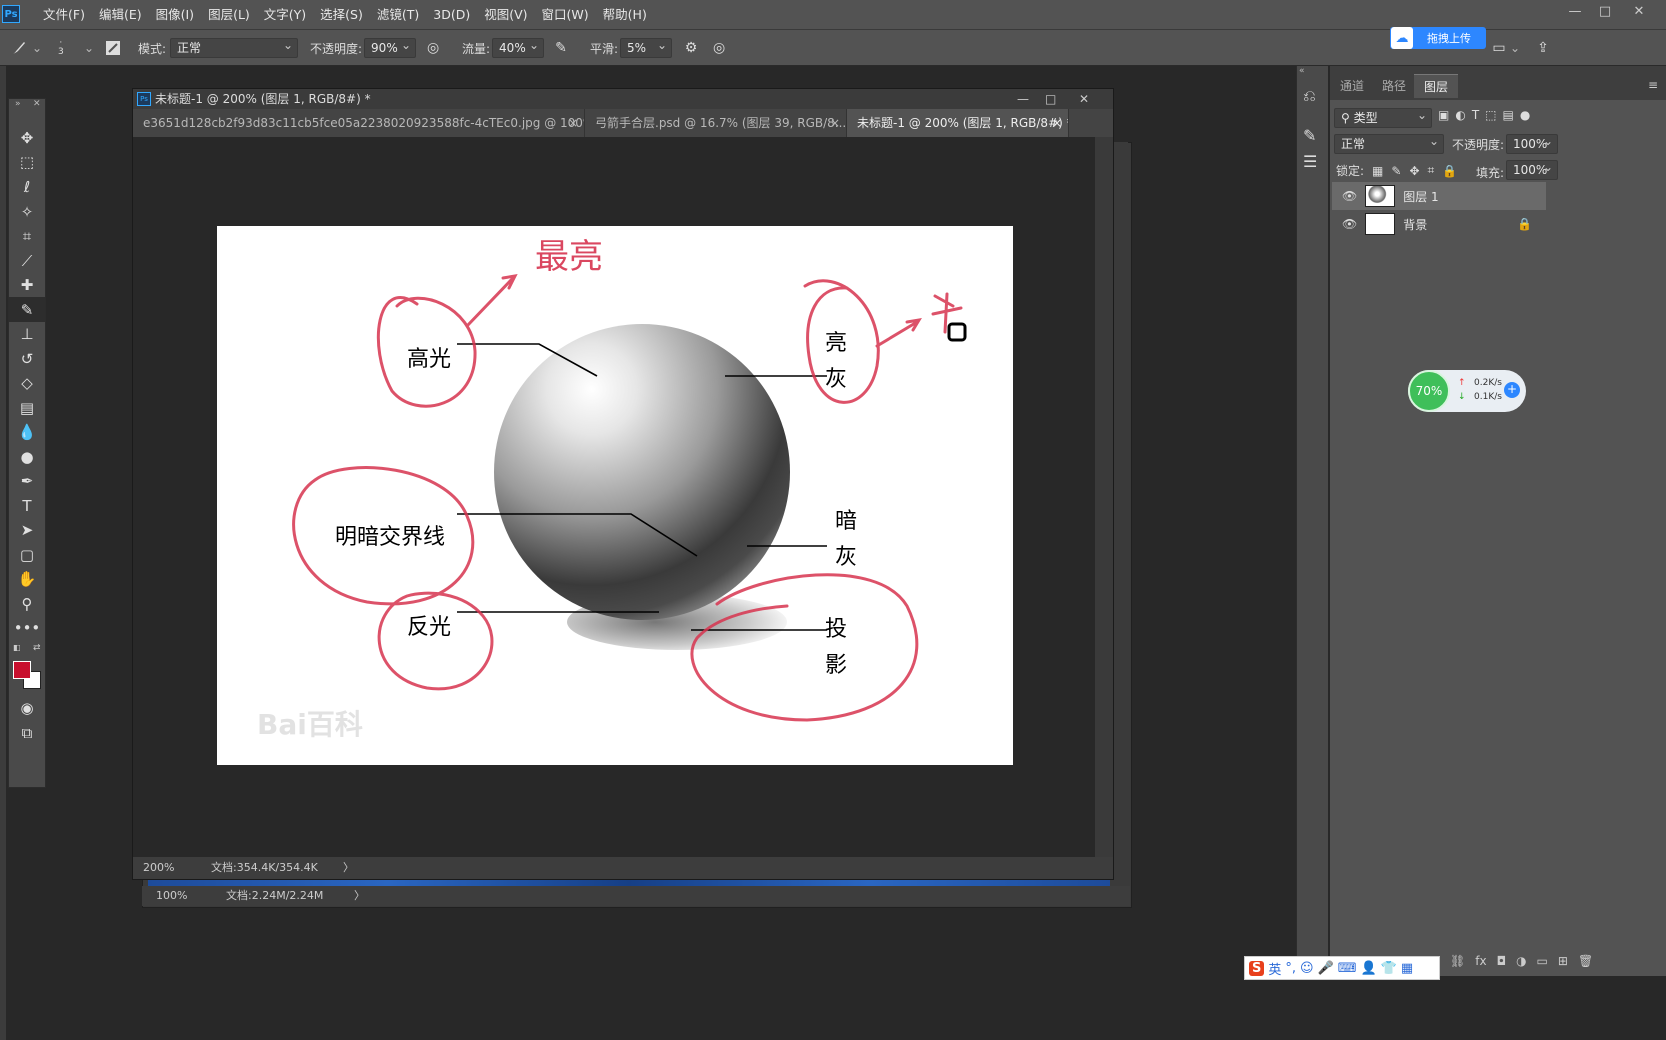 The width and height of the screenshot is (1666, 1040). What do you see at coordinates (958, 123) in the screenshot?
I see `tab-document-3: 未标题-1 @ 200% (图层 1, RGB/8#) * ×` at bounding box center [958, 123].